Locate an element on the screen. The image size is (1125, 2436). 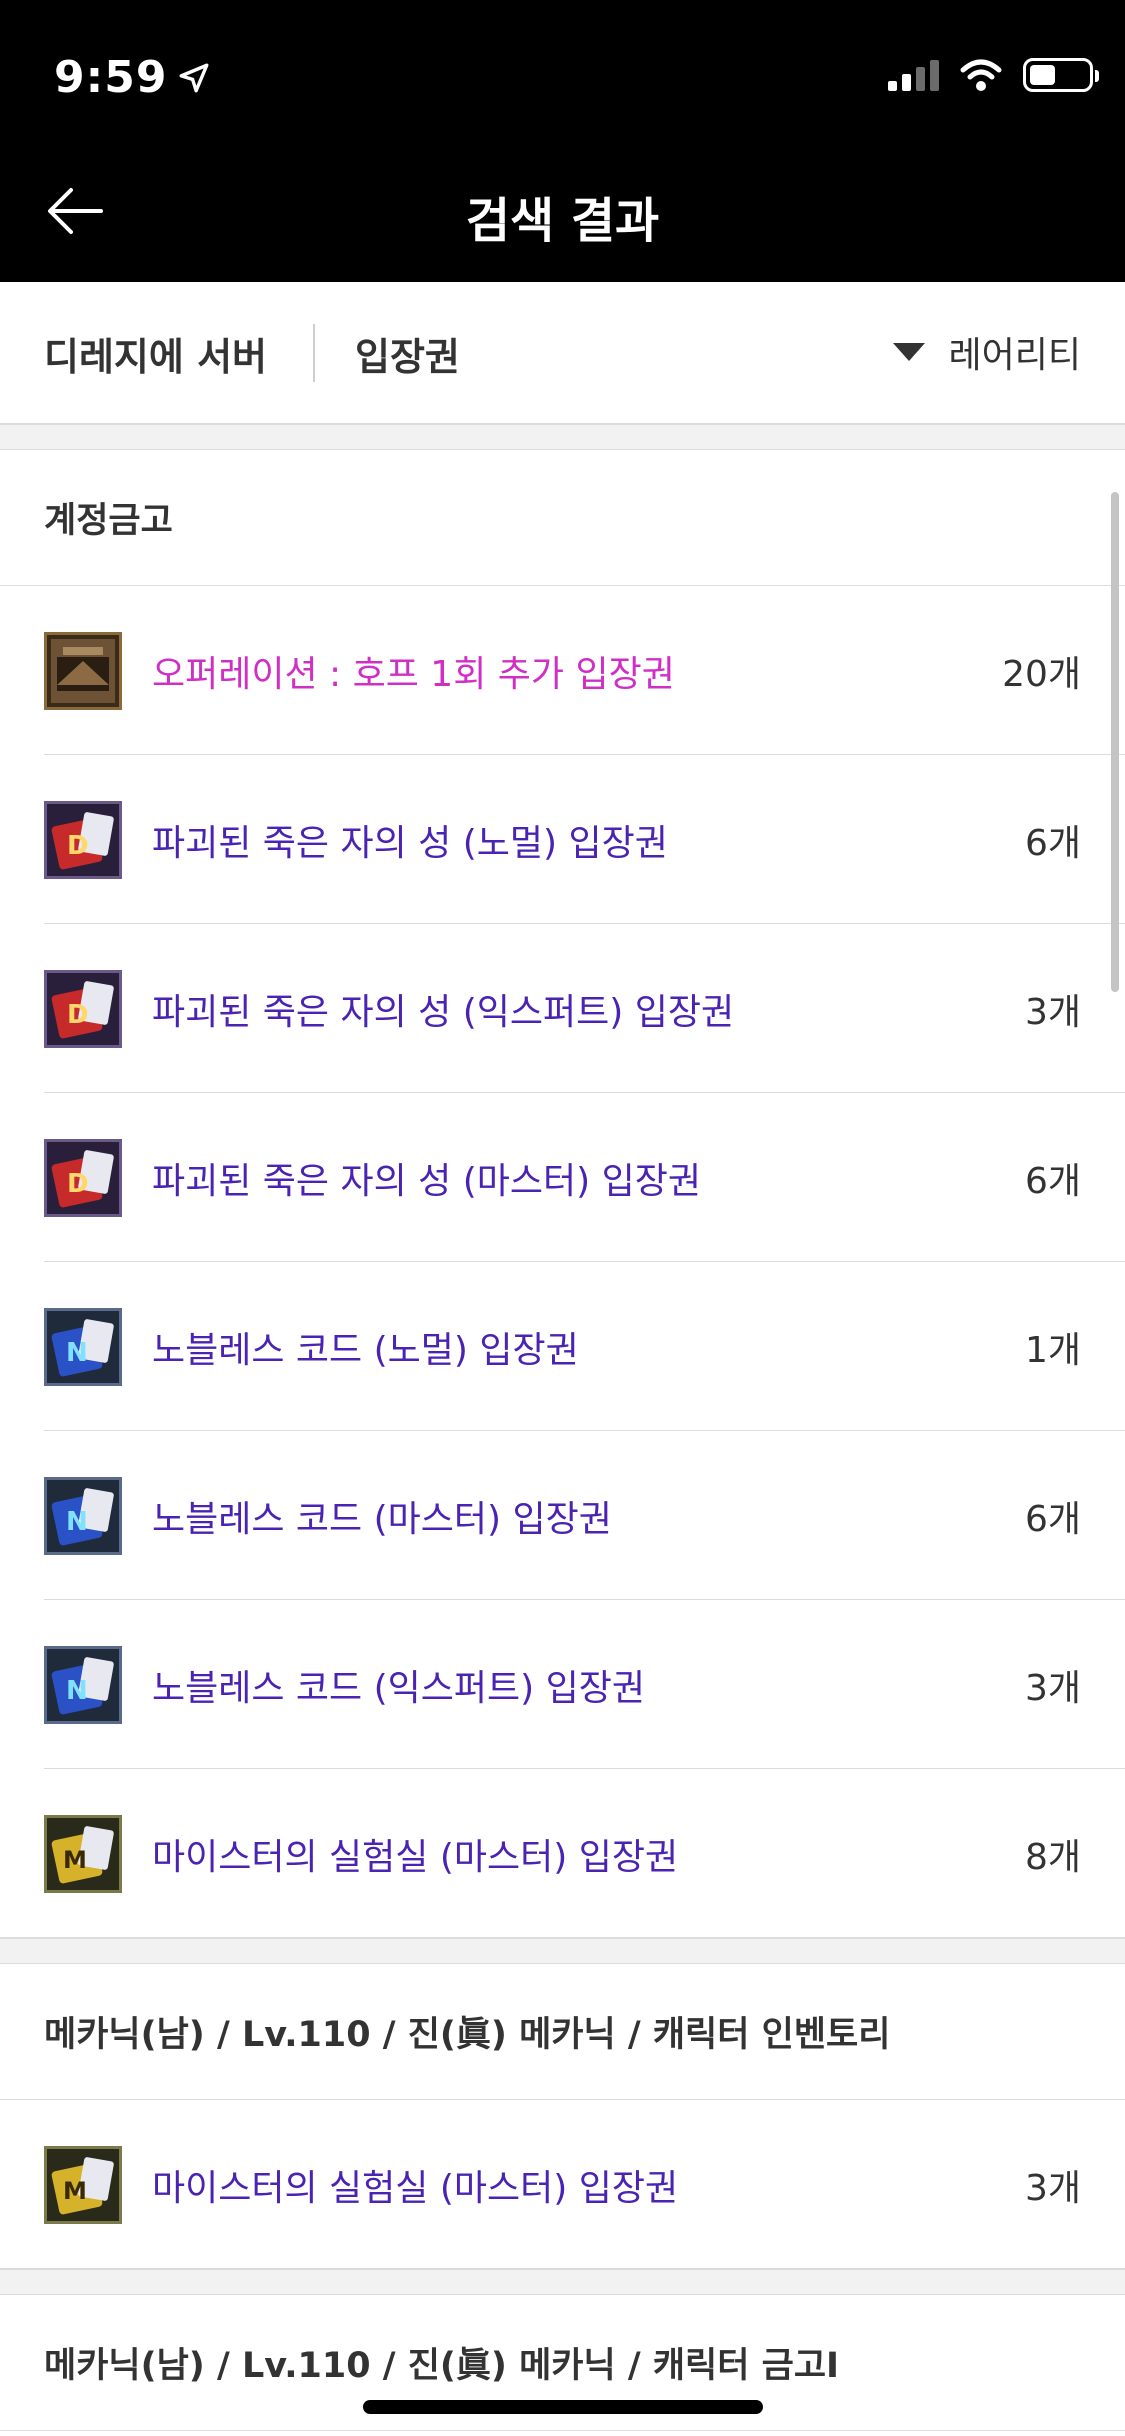
filter-divider is located at coordinates (314, 353).